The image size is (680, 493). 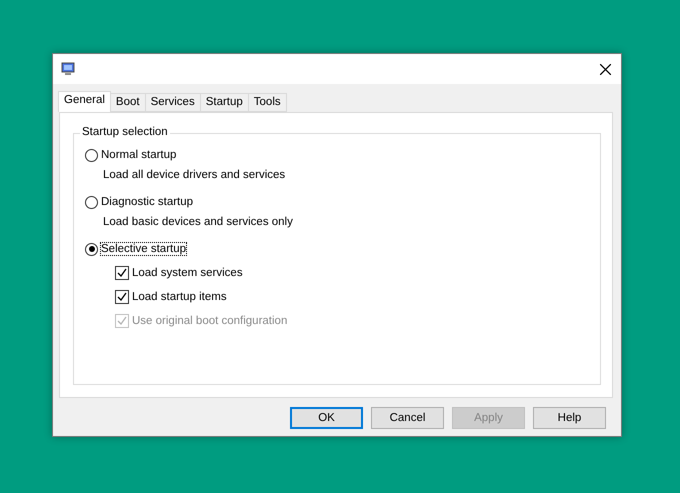 What do you see at coordinates (172, 102) in the screenshot?
I see `tab: Services` at bounding box center [172, 102].